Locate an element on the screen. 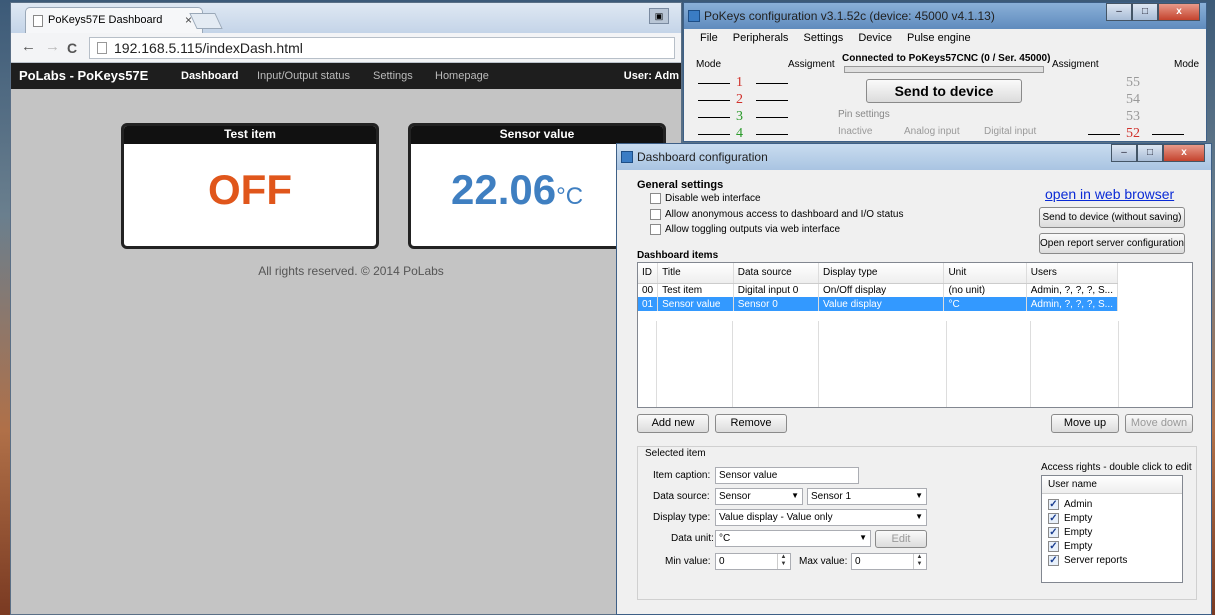 The image size is (1215, 615). col-data-source: Data source is located at coordinates (776, 273).